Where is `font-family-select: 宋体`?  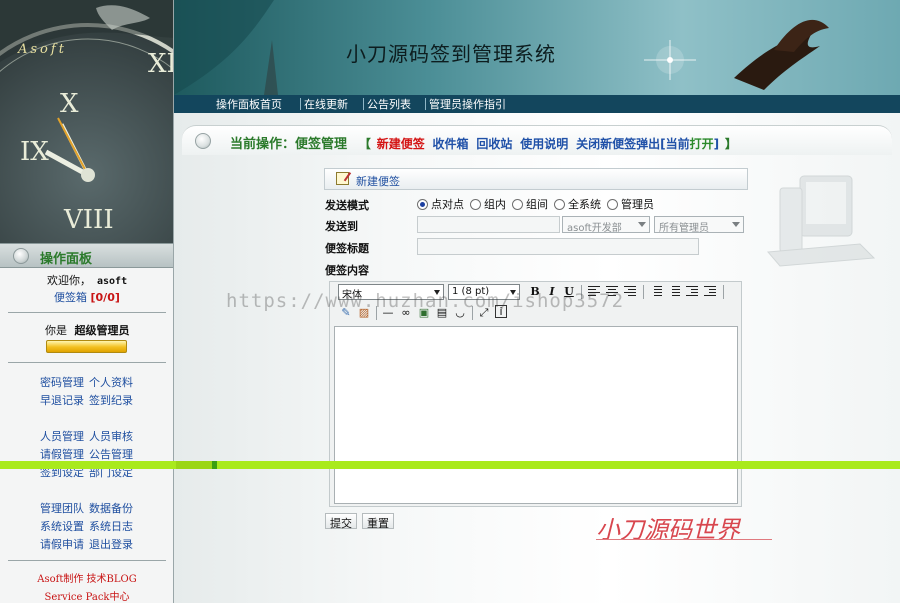 font-family-select: 宋体 is located at coordinates (391, 292).